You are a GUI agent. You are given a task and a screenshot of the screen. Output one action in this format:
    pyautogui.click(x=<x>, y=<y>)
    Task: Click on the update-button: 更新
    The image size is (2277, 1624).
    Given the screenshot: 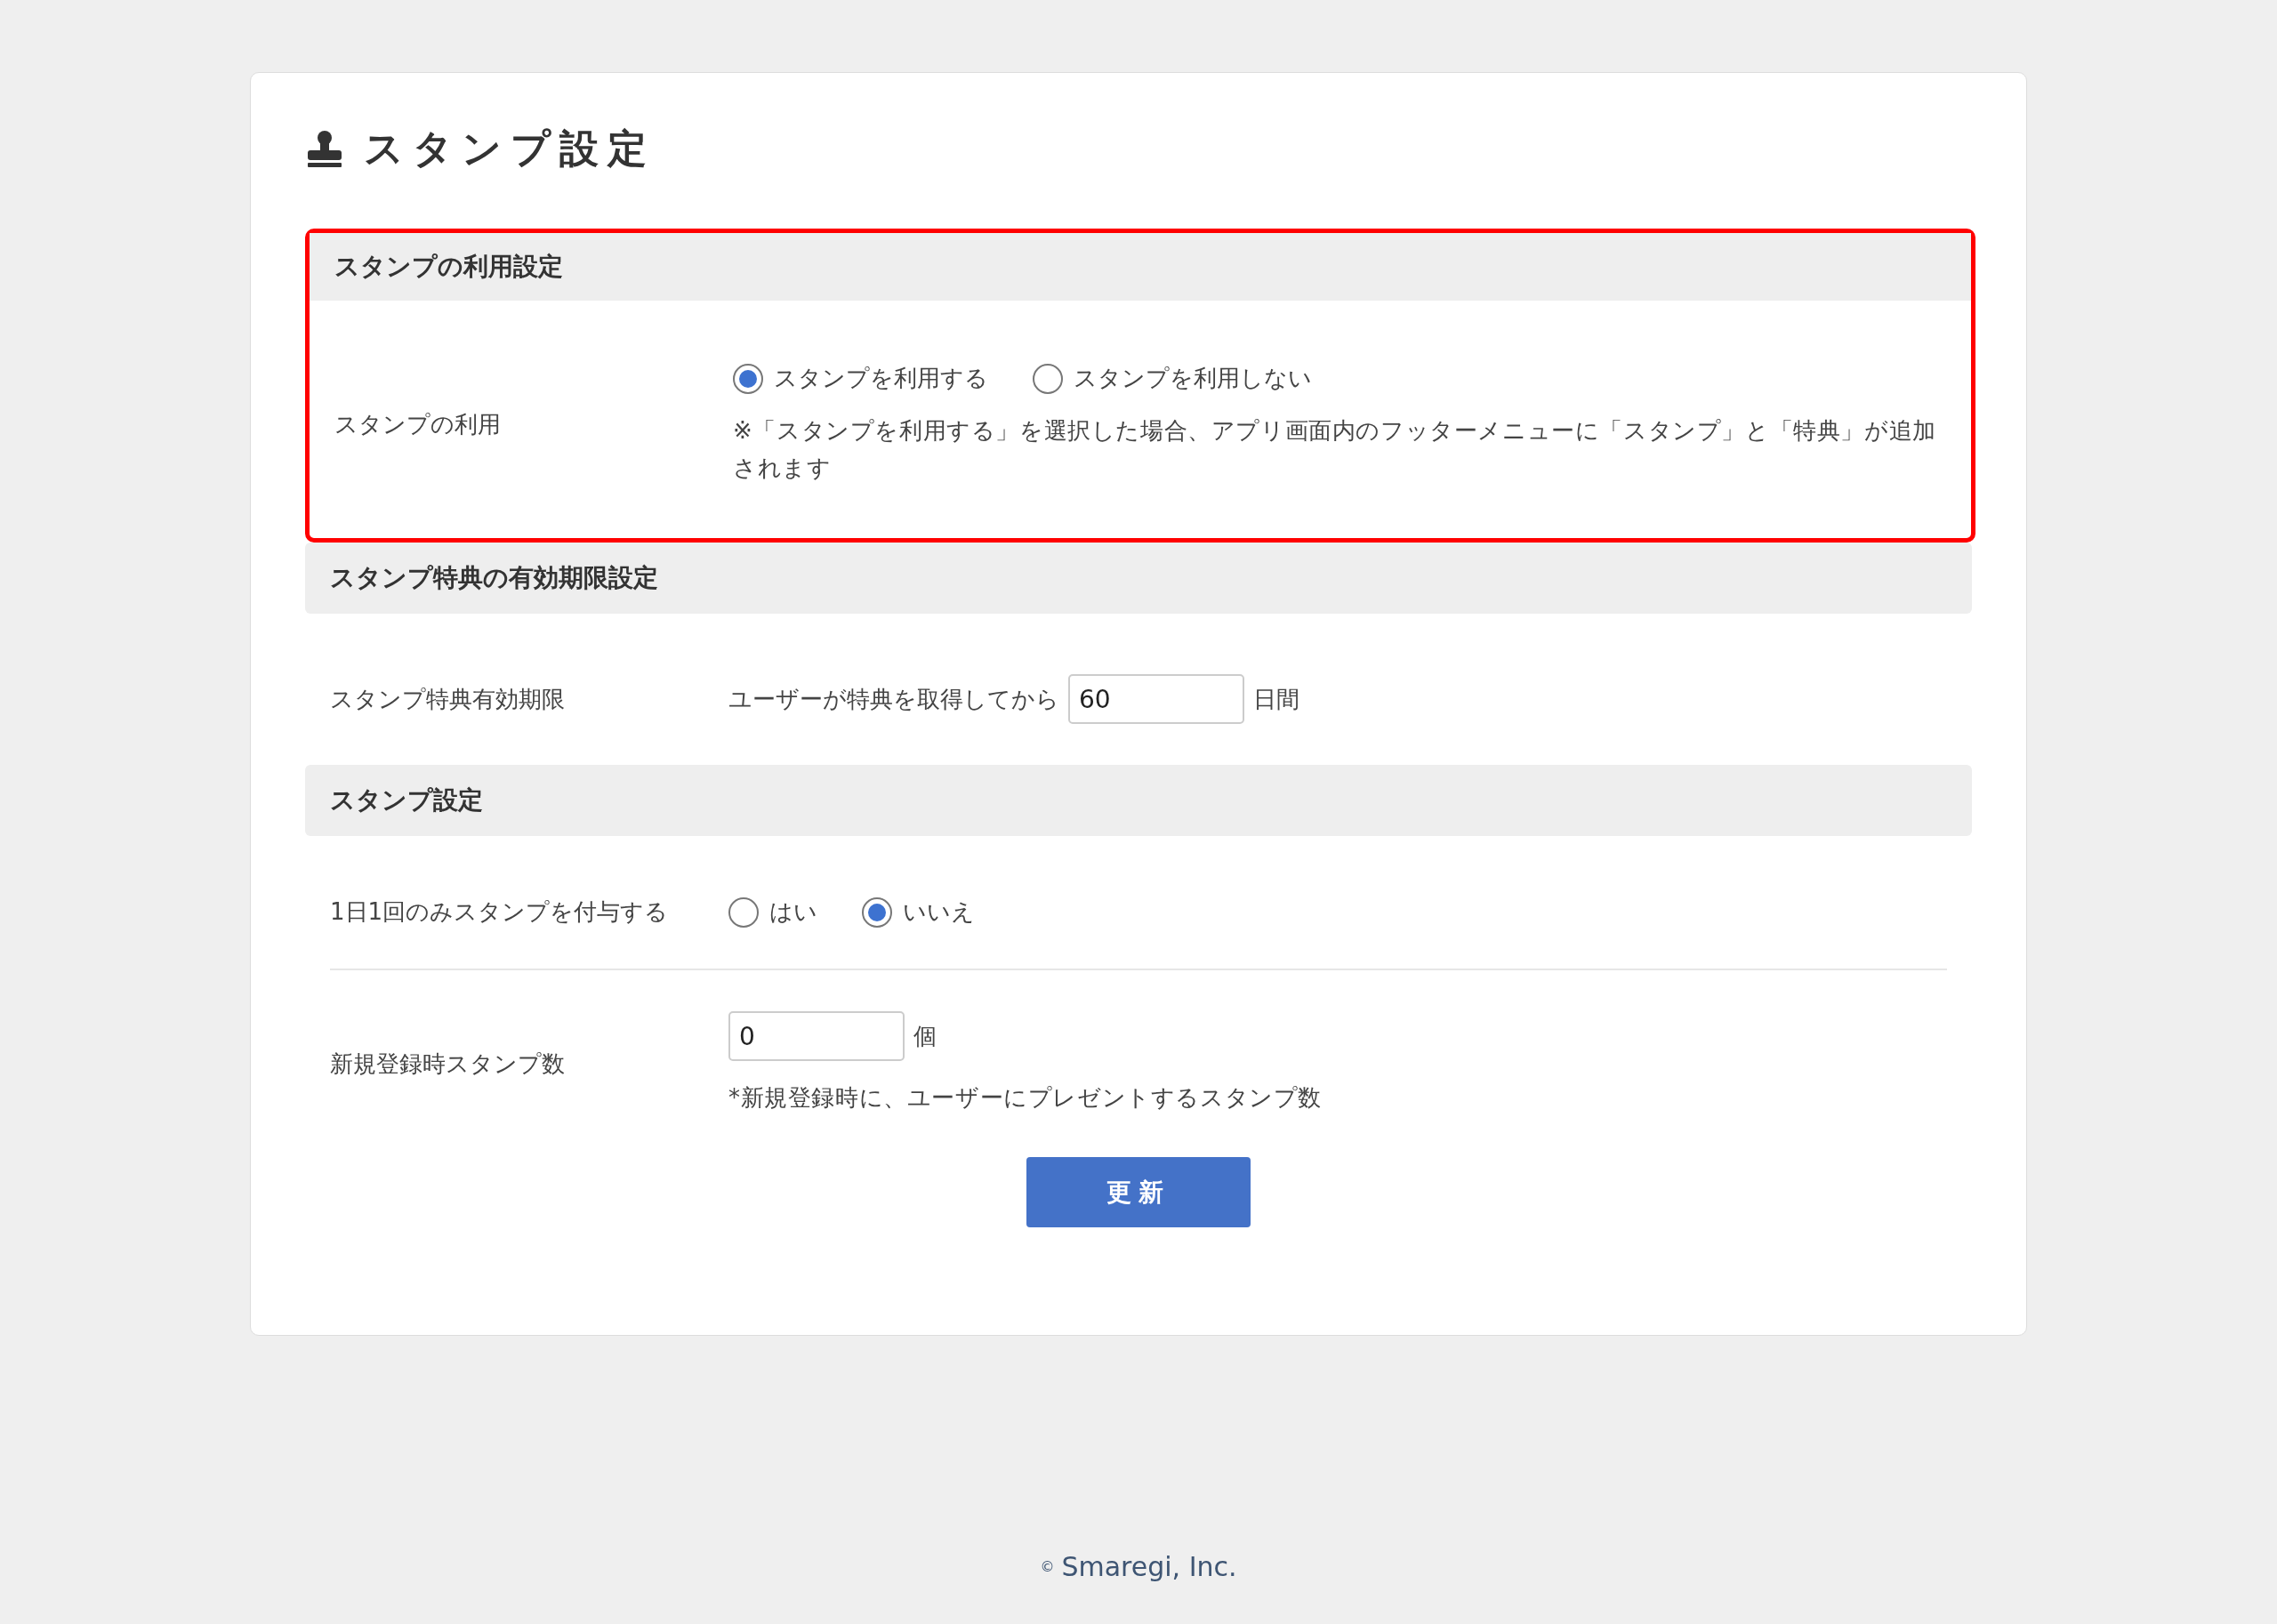 What is the action you would take?
    pyautogui.click(x=1138, y=1192)
    